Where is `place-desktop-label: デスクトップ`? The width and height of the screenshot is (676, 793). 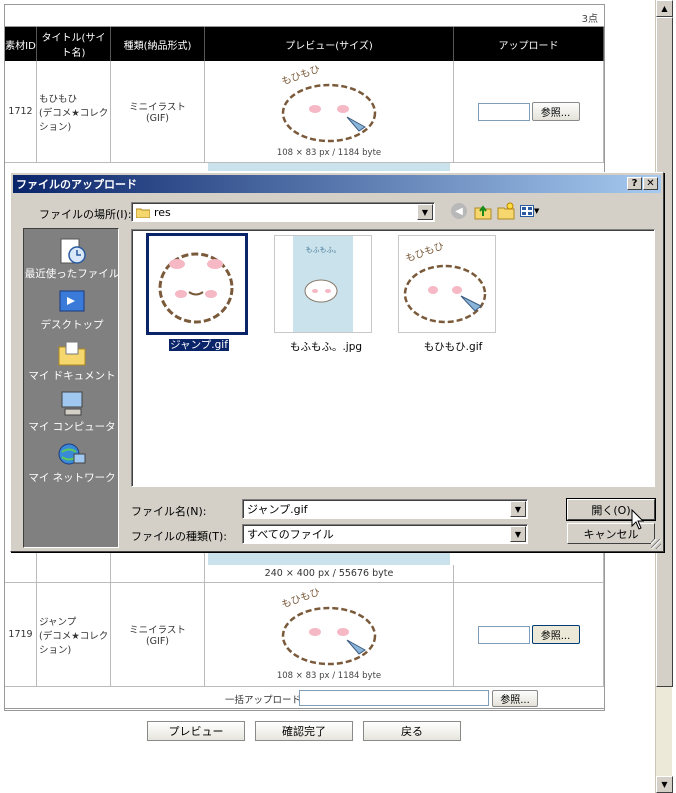 place-desktop-label: デスクトップ is located at coordinates (72, 325).